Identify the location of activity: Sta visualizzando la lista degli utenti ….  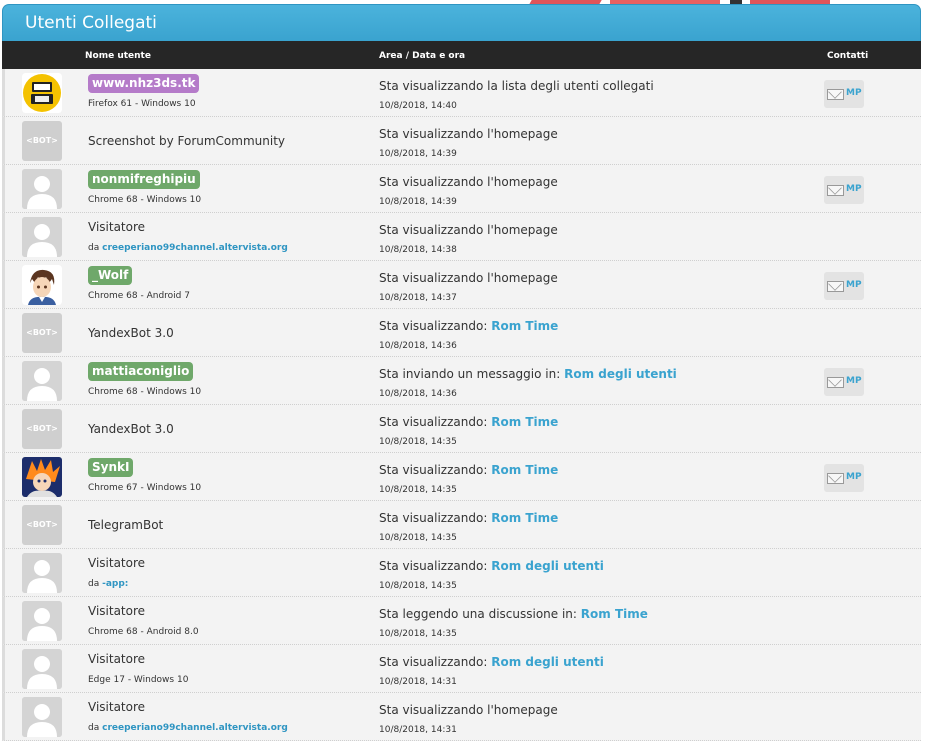
(516, 86).